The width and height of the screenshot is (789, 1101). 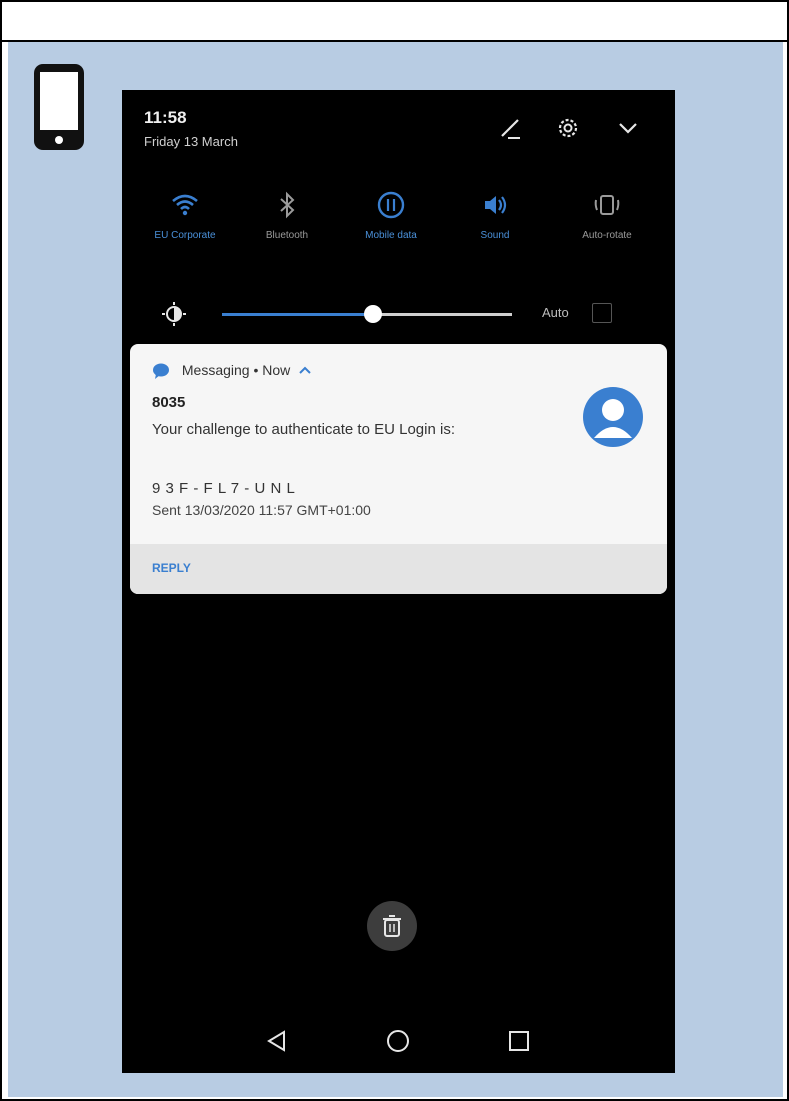 What do you see at coordinates (398, 569) in the screenshot?
I see `notification-actions: REPLY` at bounding box center [398, 569].